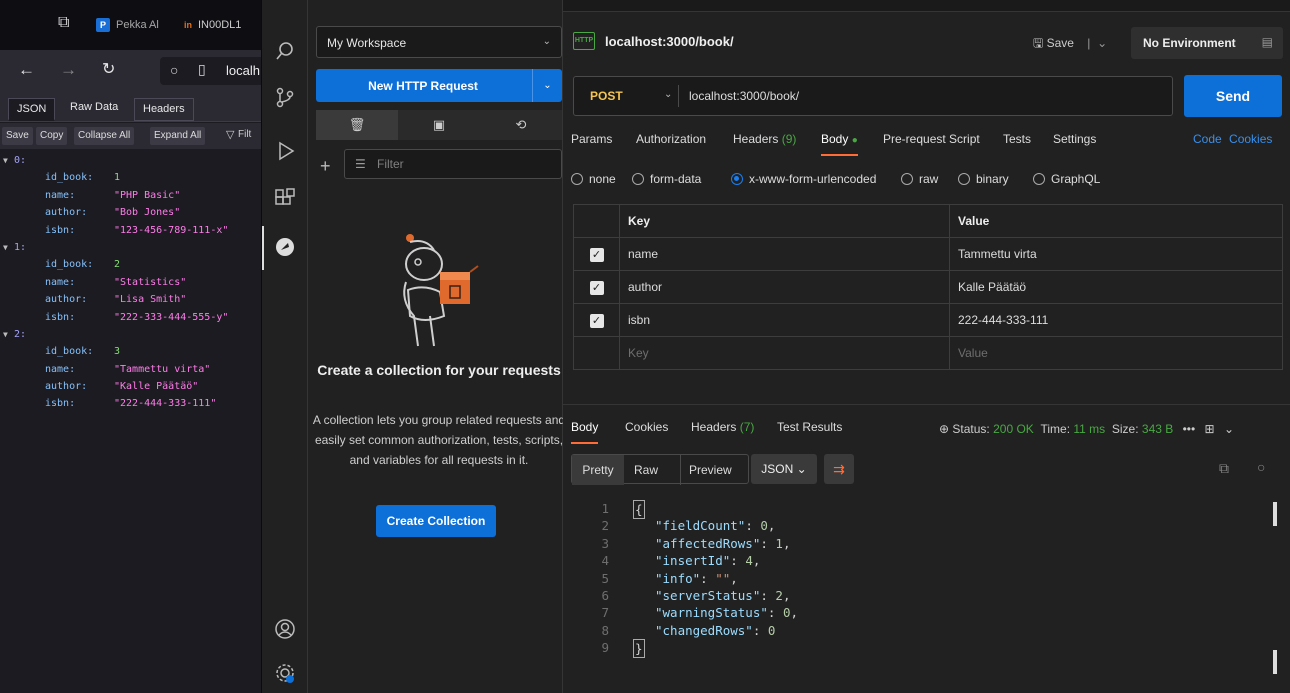 This screenshot has height=693, width=1290. Describe the element at coordinates (130, 334) in the screenshot. I see `json-node-2: ▼ 2:` at that location.